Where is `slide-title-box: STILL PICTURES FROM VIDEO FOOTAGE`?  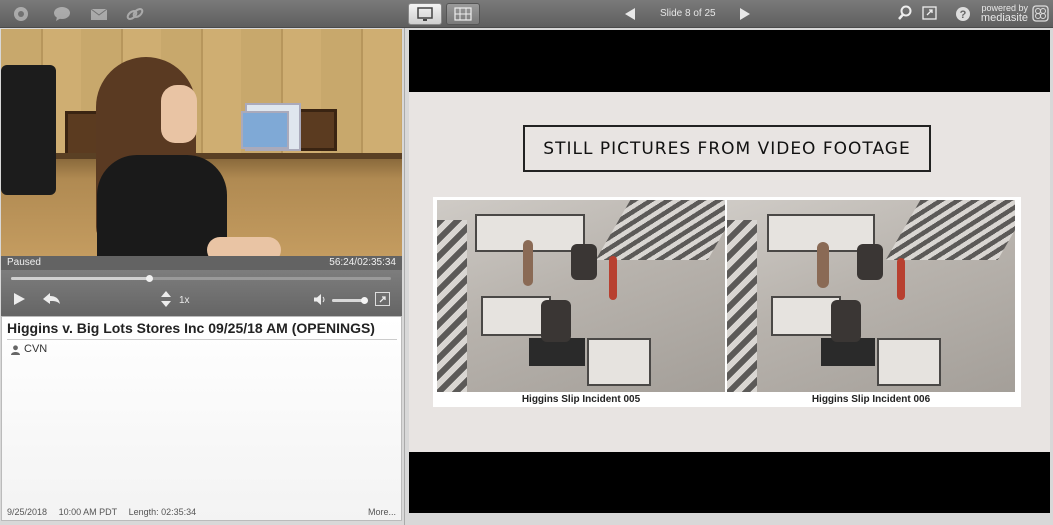 slide-title-box: STILL PICTURES FROM VIDEO FOOTAGE is located at coordinates (727, 148).